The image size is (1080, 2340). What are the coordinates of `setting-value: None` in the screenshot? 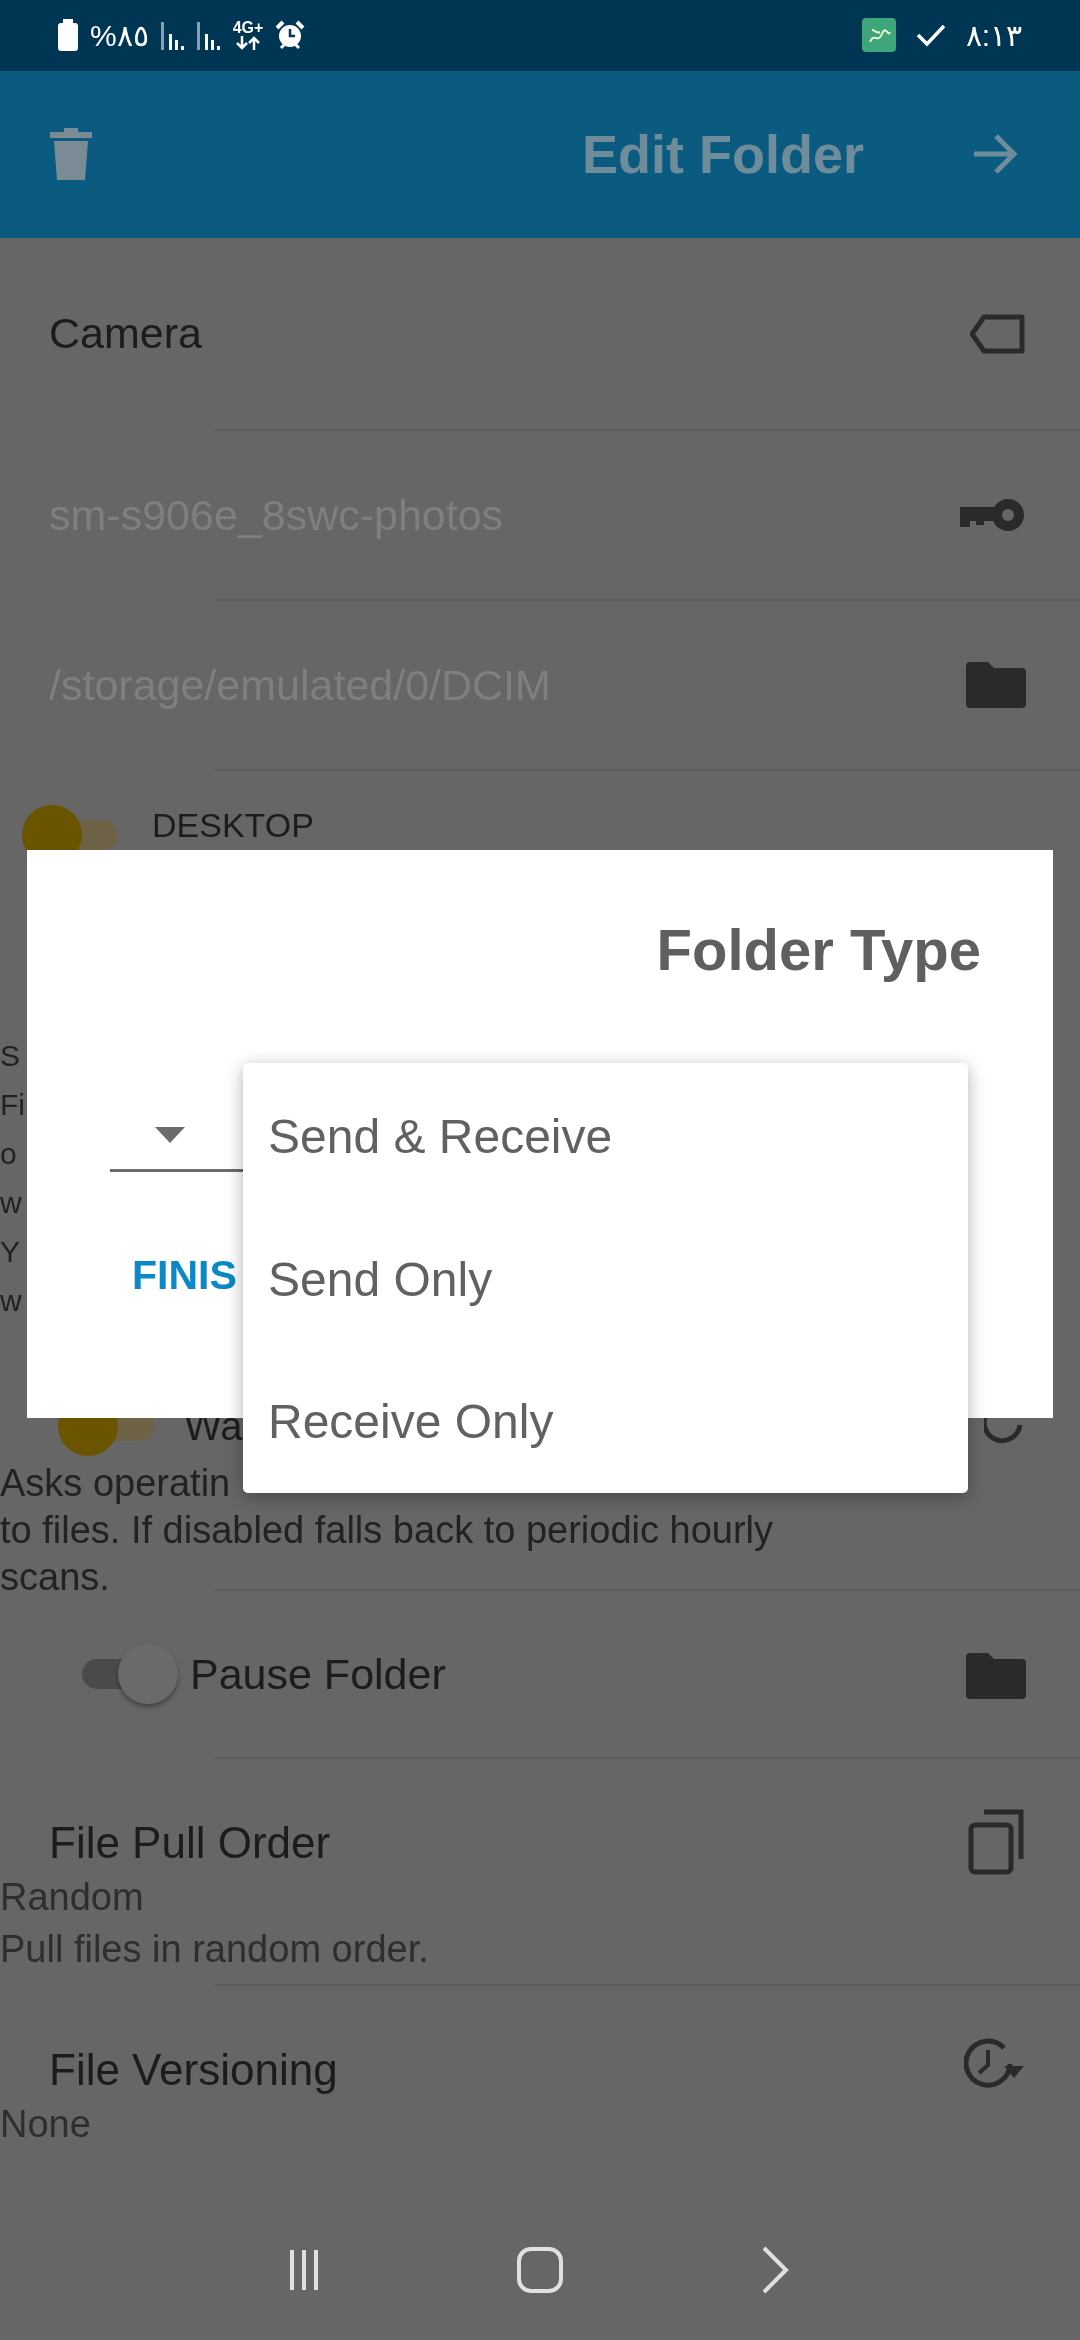 It's located at (45, 2124).